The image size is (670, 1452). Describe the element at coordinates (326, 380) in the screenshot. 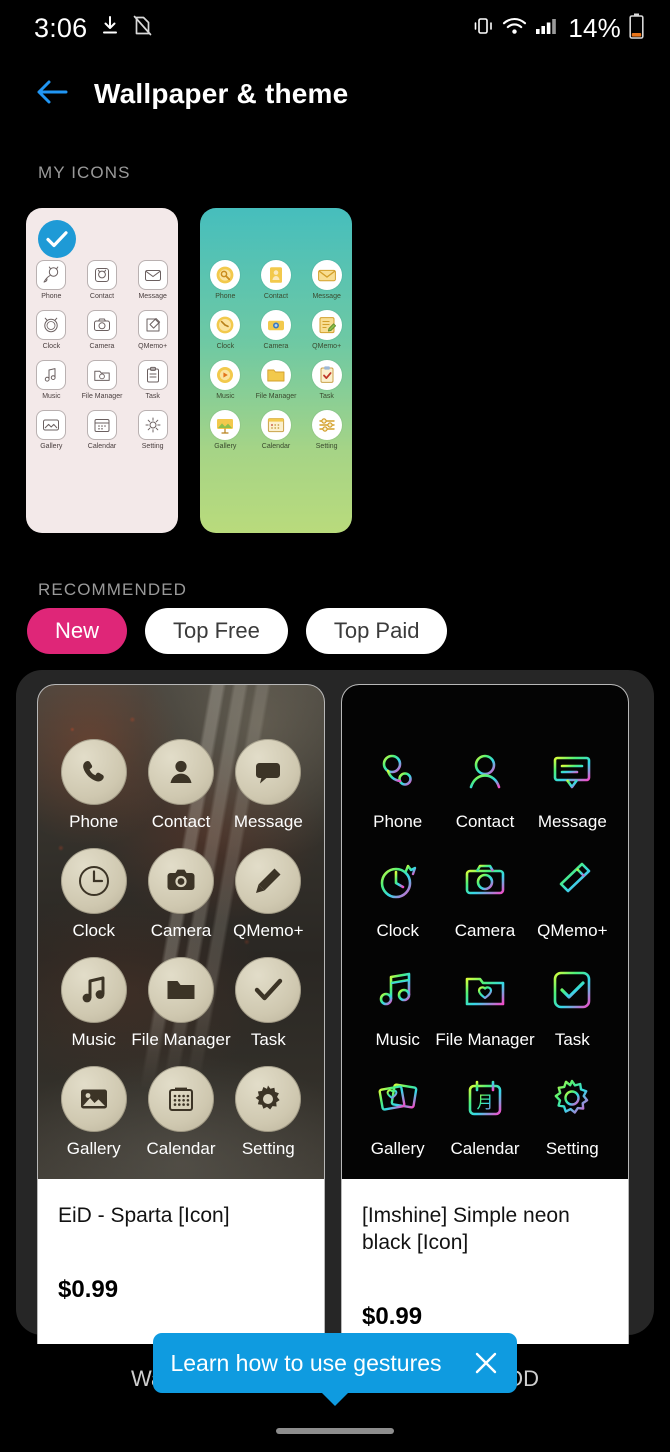

I see `mini-app-cell: Task` at that location.